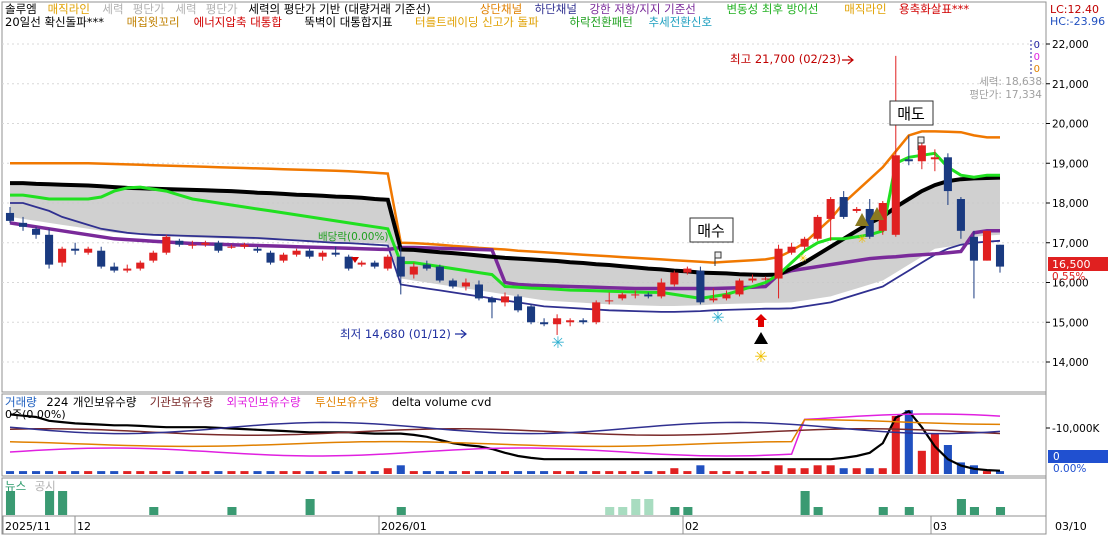  I want to click on star-gold-icon-2: ✳, so click(802, 258).